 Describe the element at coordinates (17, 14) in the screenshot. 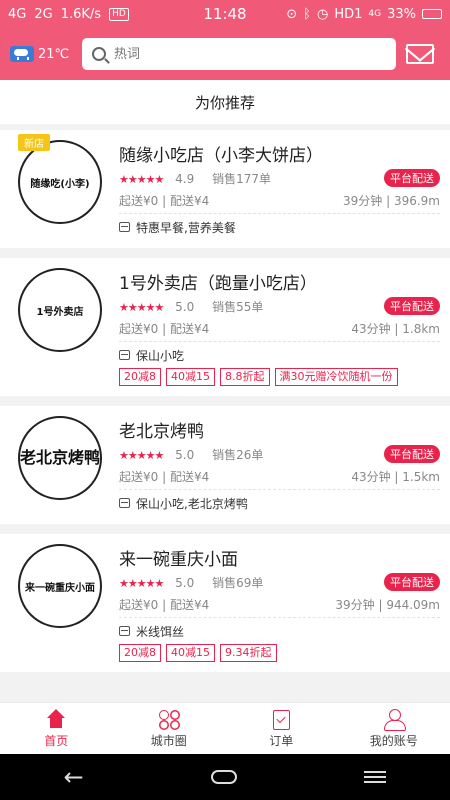

I see `network-1: 4G` at that location.